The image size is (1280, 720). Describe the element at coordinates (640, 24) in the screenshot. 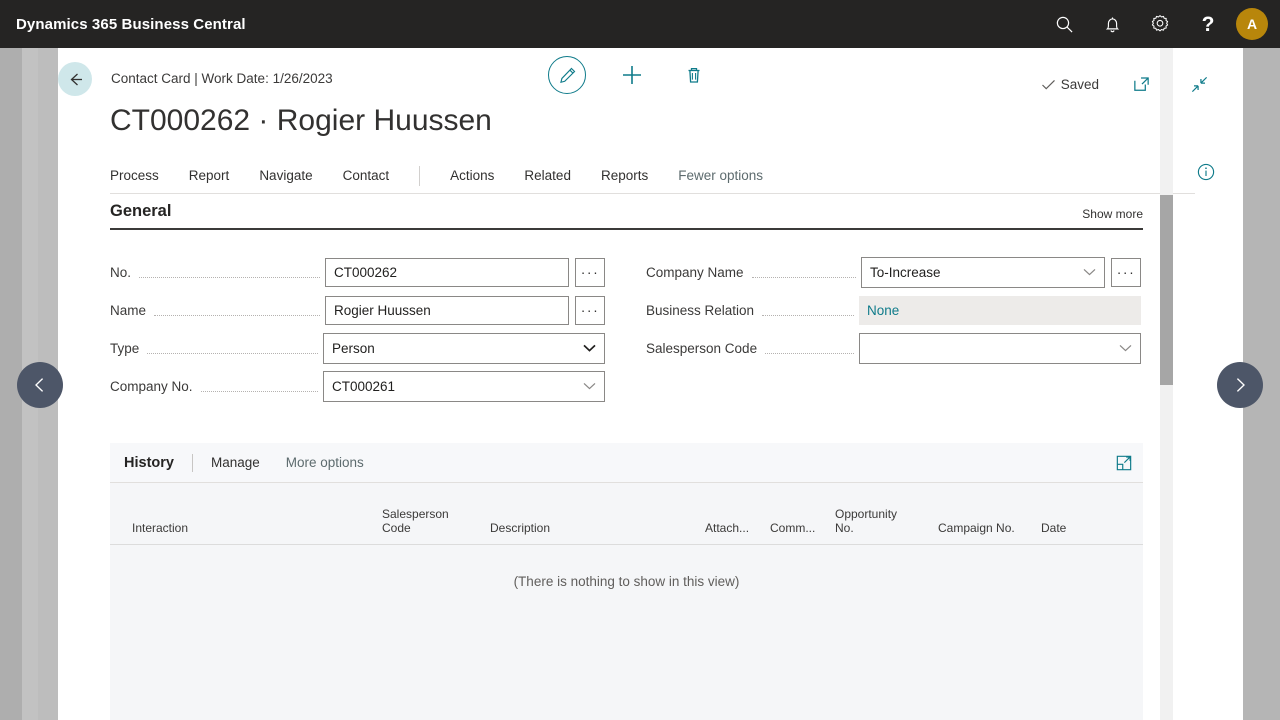

I see `app-topbar: Dynamics 365 Business Central ? A` at that location.